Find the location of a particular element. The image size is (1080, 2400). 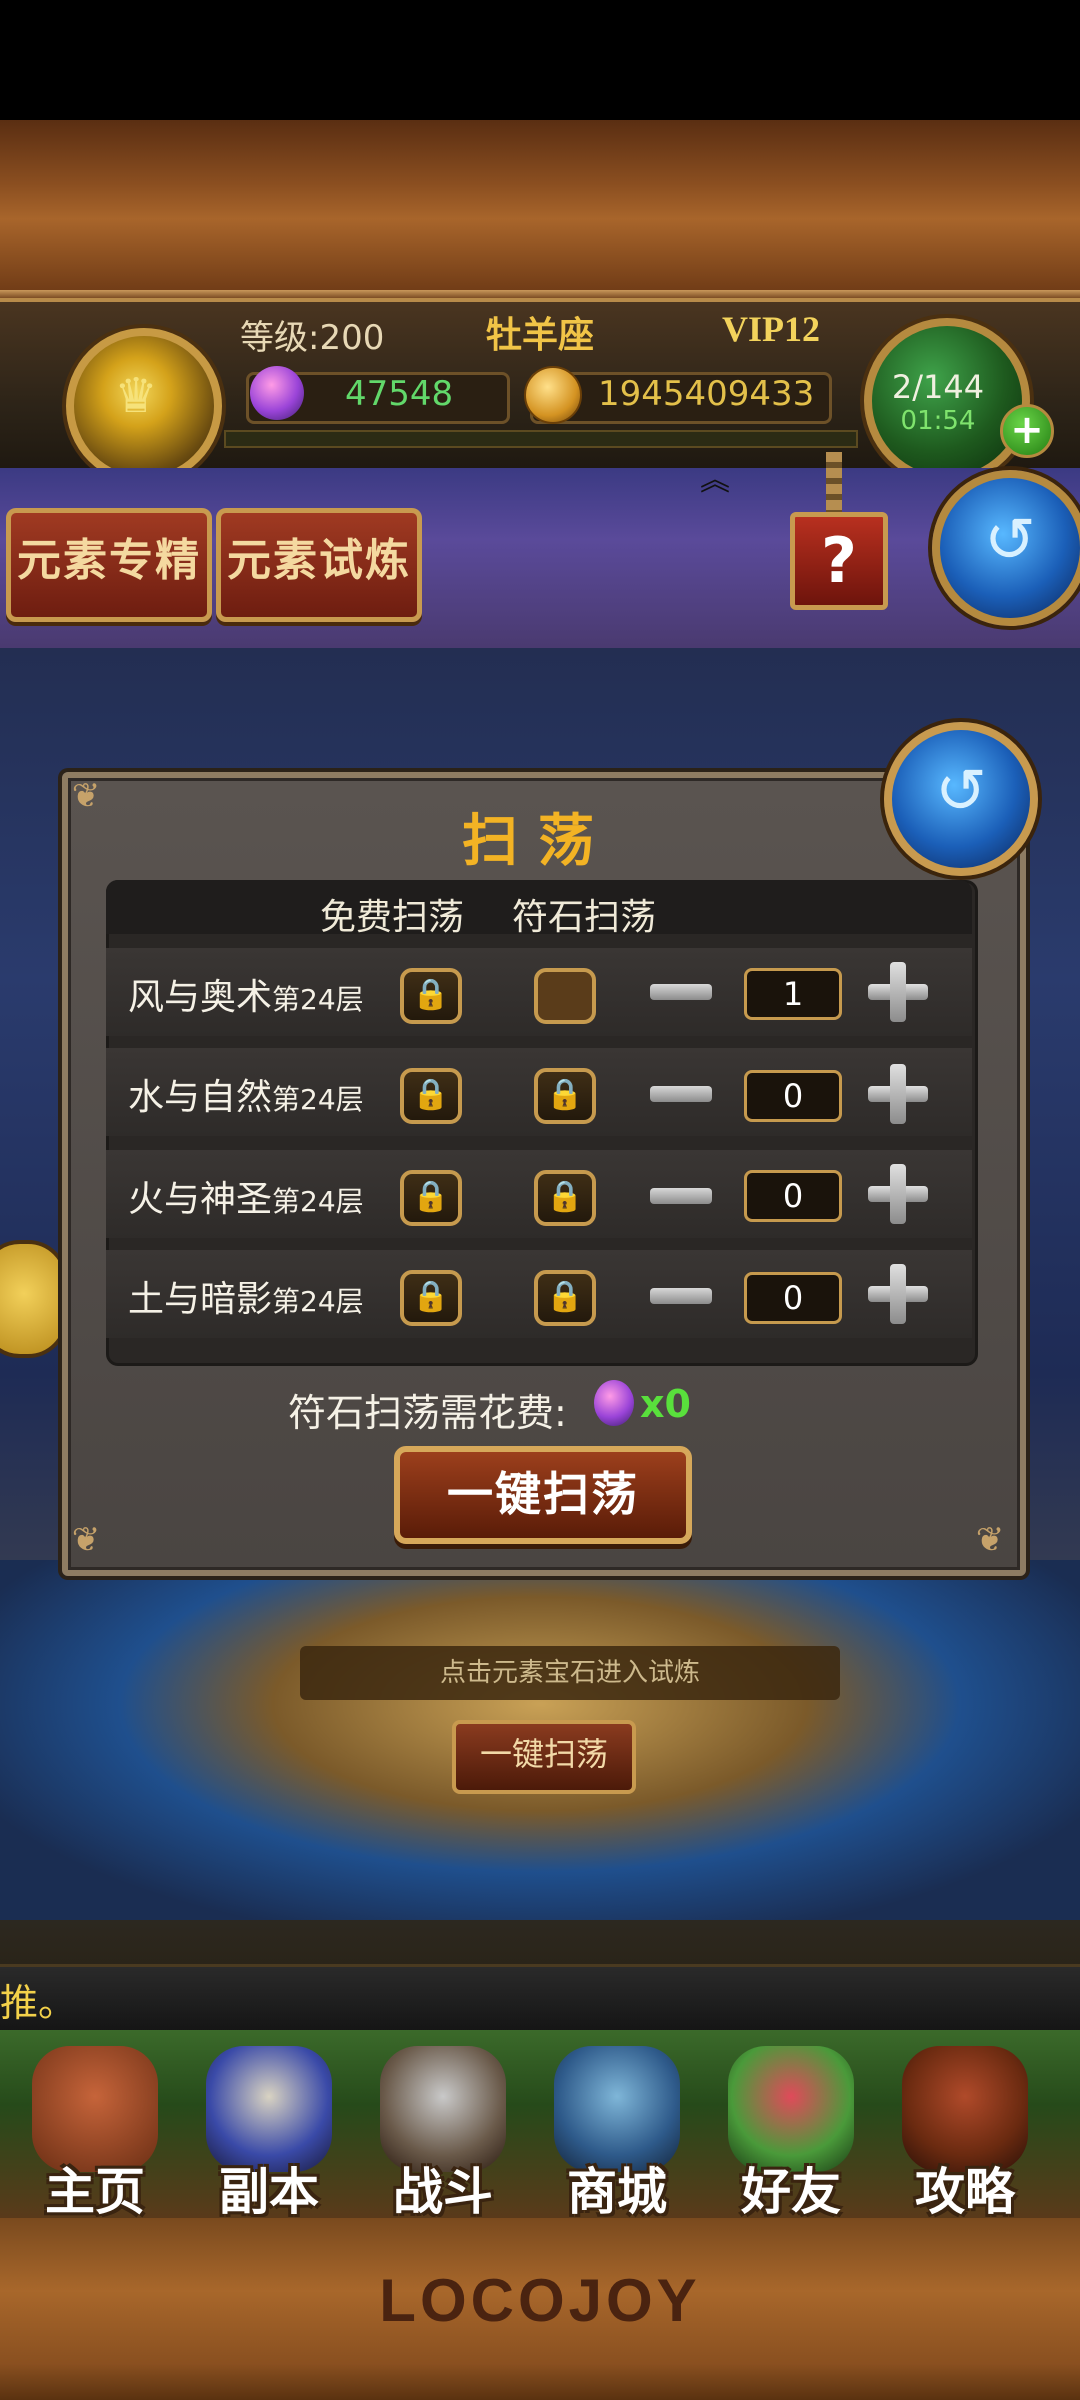

tab-element-mastery: 元素专精 is located at coordinates (109, 565).